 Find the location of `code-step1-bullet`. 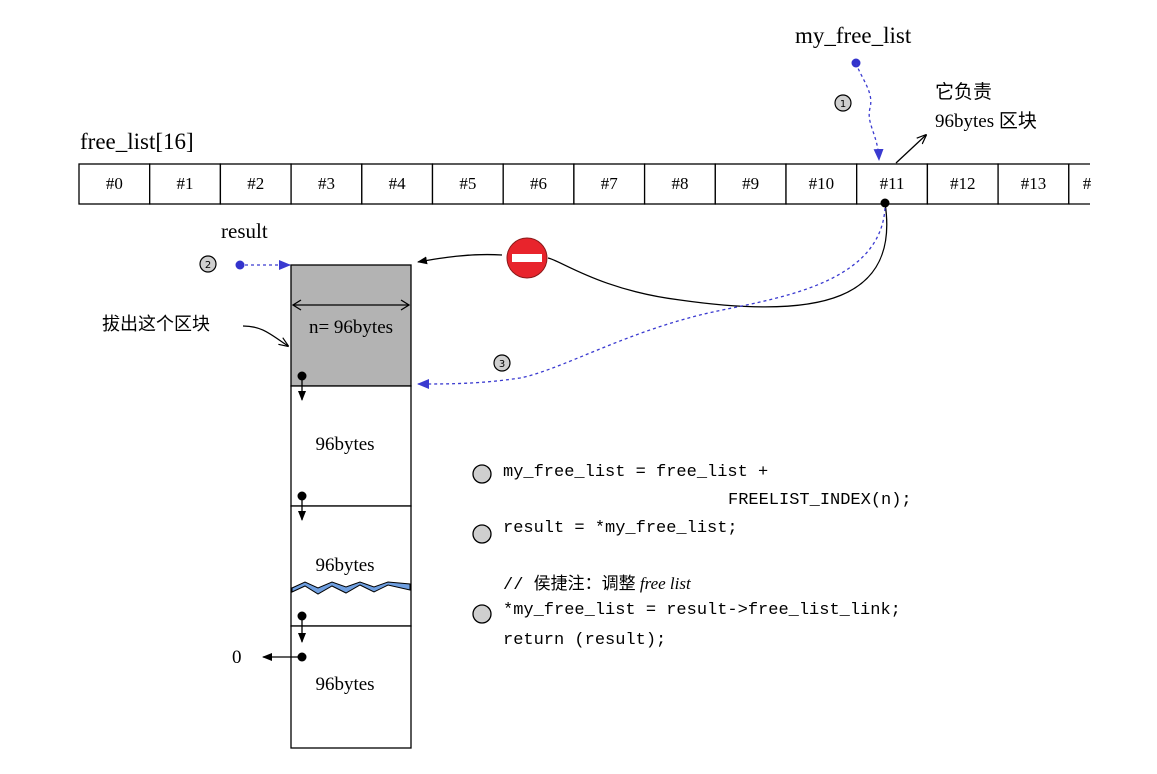

code-step1-bullet is located at coordinates (482, 474).